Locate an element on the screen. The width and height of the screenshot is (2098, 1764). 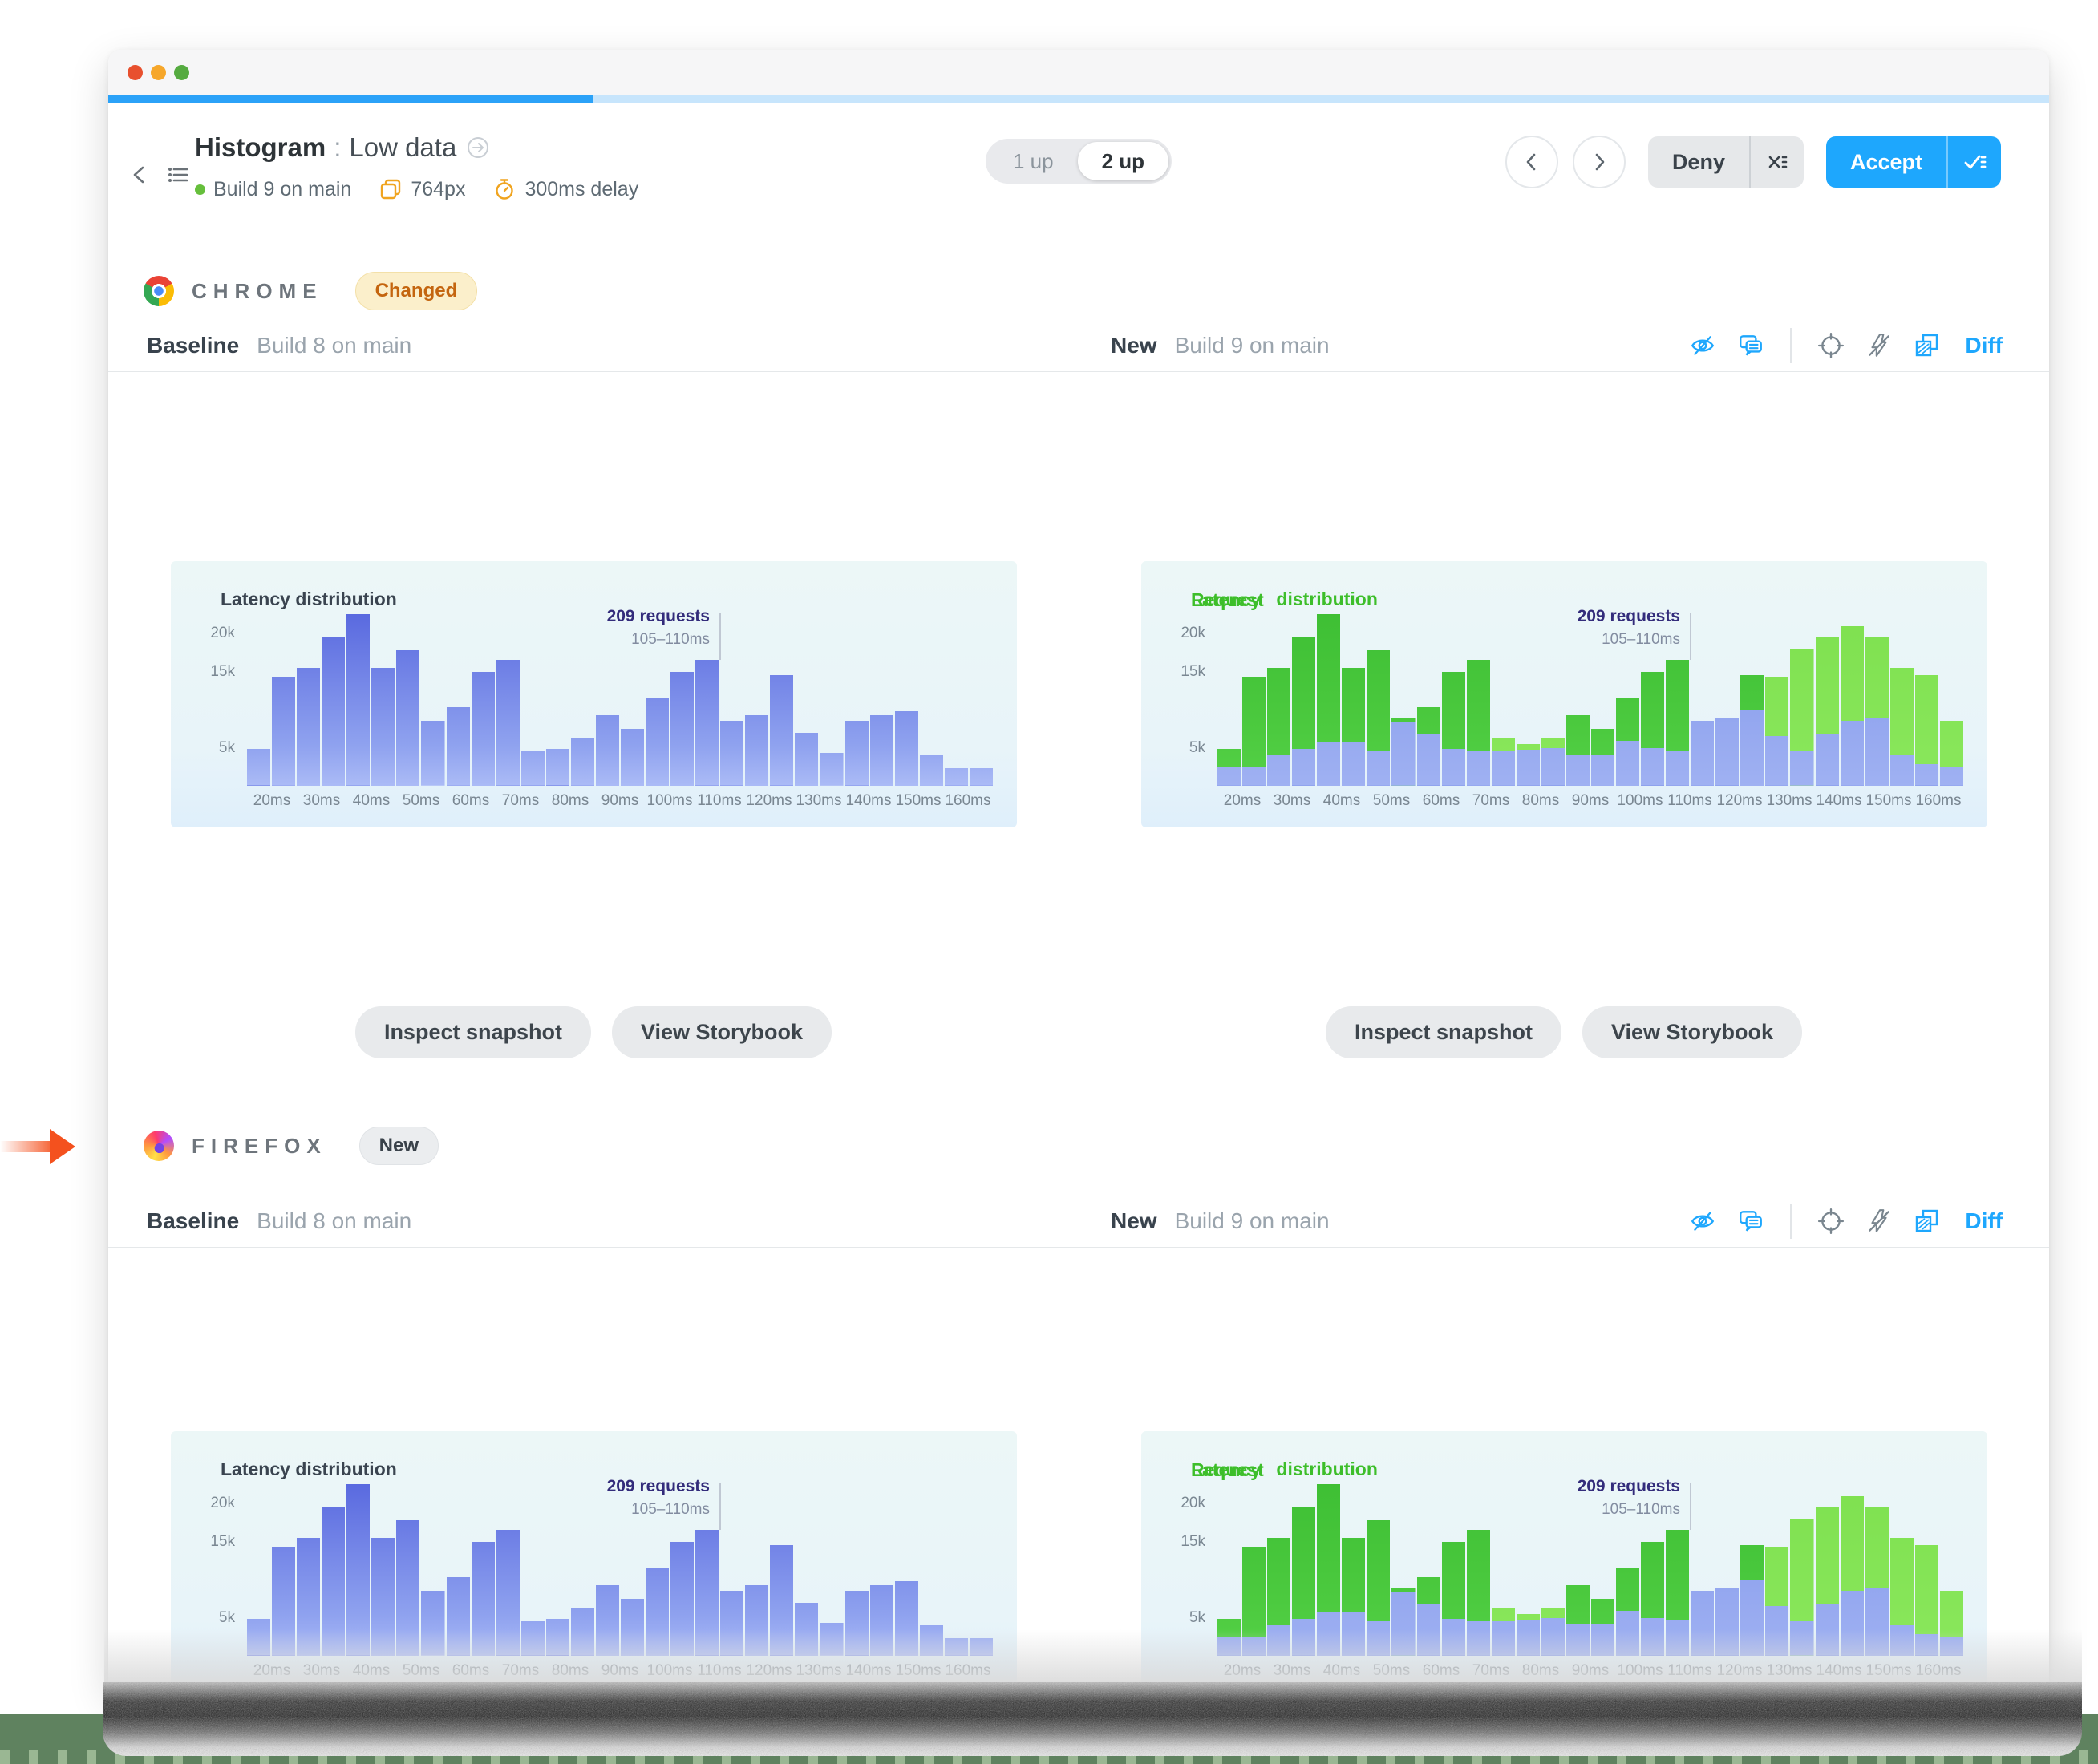
minimize-window-icon is located at coordinates (158, 72).